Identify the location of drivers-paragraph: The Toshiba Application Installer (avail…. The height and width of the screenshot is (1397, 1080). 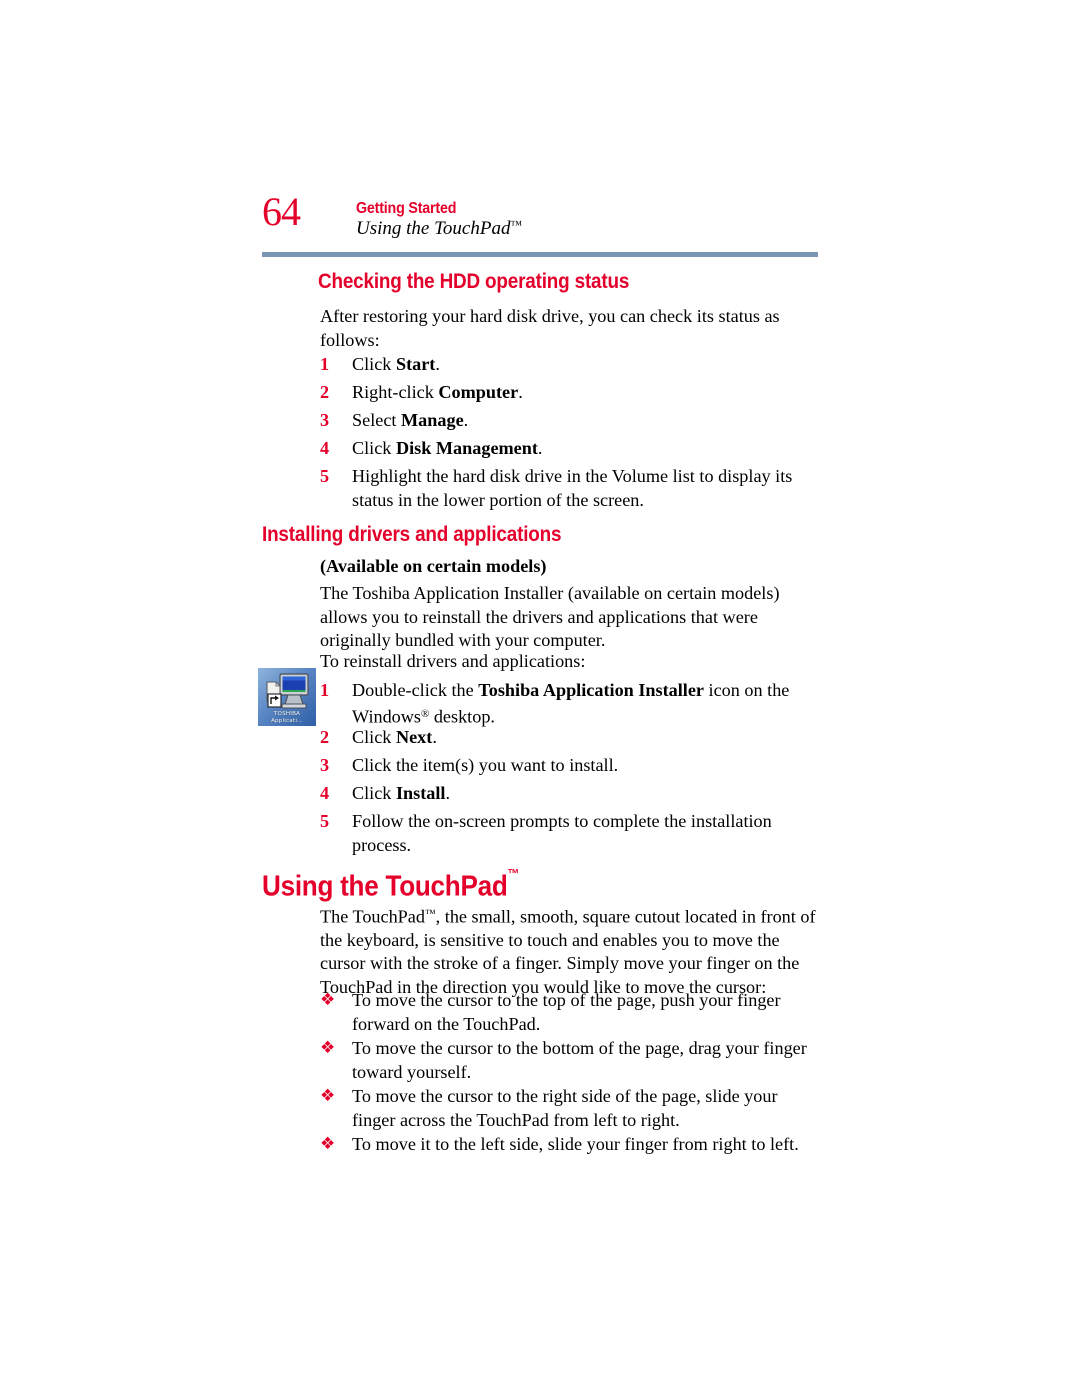
(550, 616).